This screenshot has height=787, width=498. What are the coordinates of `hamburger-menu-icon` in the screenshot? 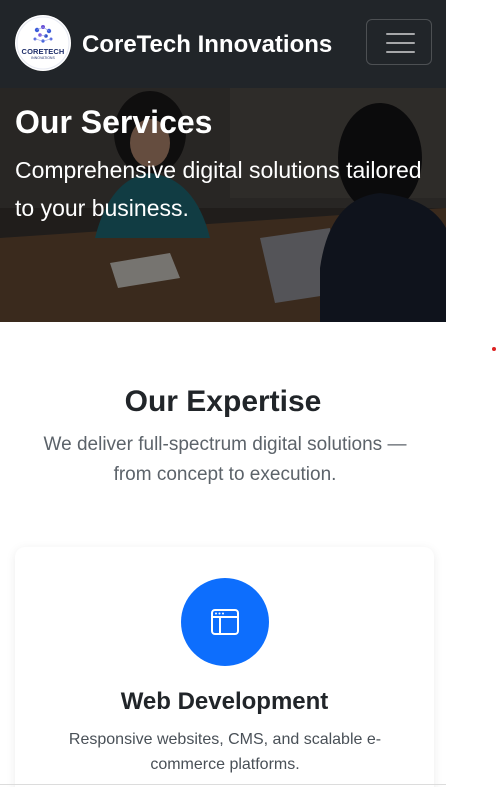 It's located at (400, 34).